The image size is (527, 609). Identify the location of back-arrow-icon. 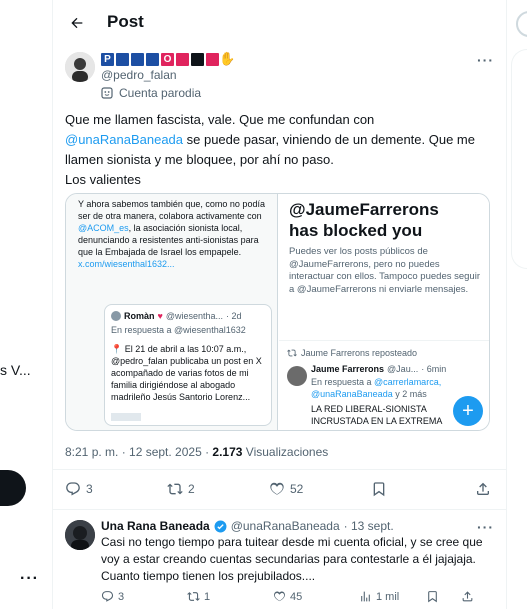
(77, 23).